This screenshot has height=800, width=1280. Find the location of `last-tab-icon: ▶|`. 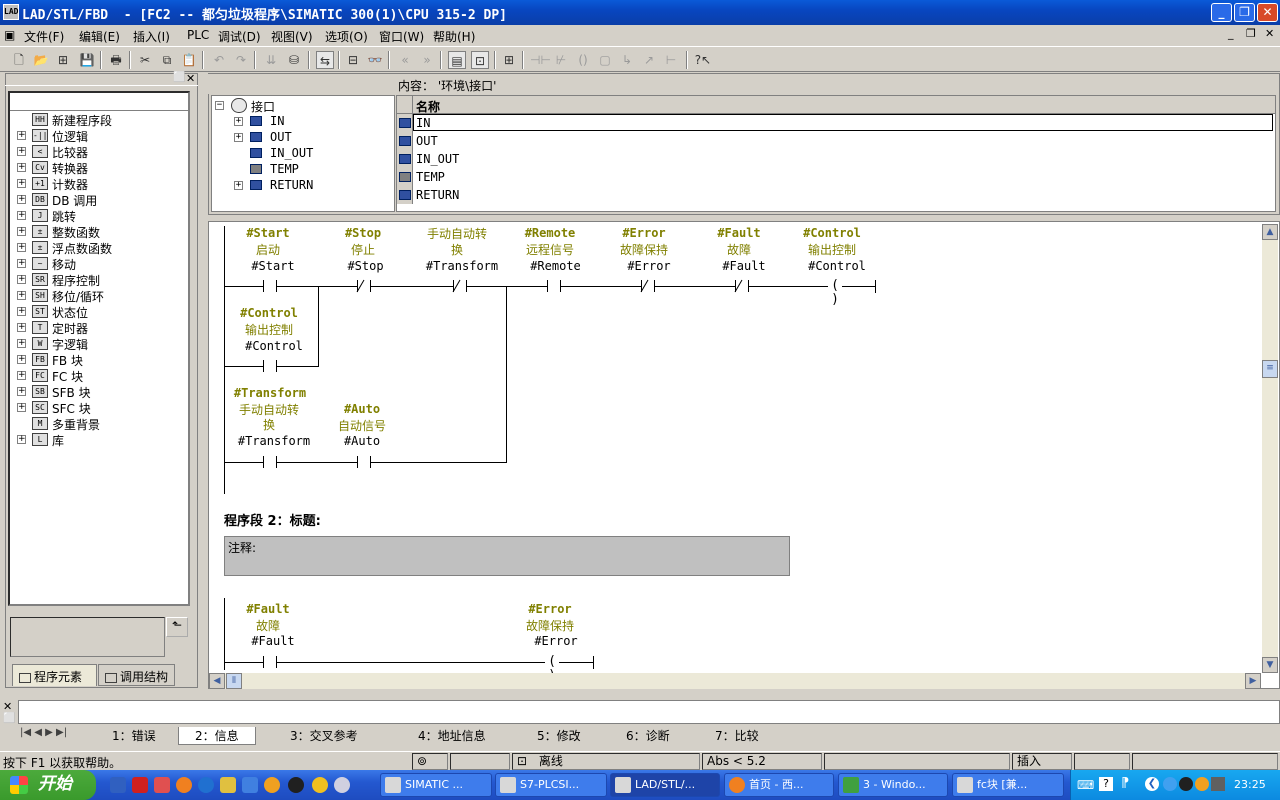

last-tab-icon: ▶| is located at coordinates (61, 732).